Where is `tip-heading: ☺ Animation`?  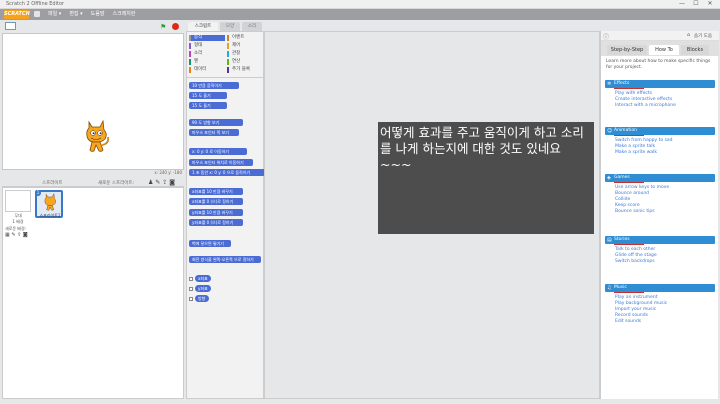 tip-heading: ☺ Animation is located at coordinates (660, 131).